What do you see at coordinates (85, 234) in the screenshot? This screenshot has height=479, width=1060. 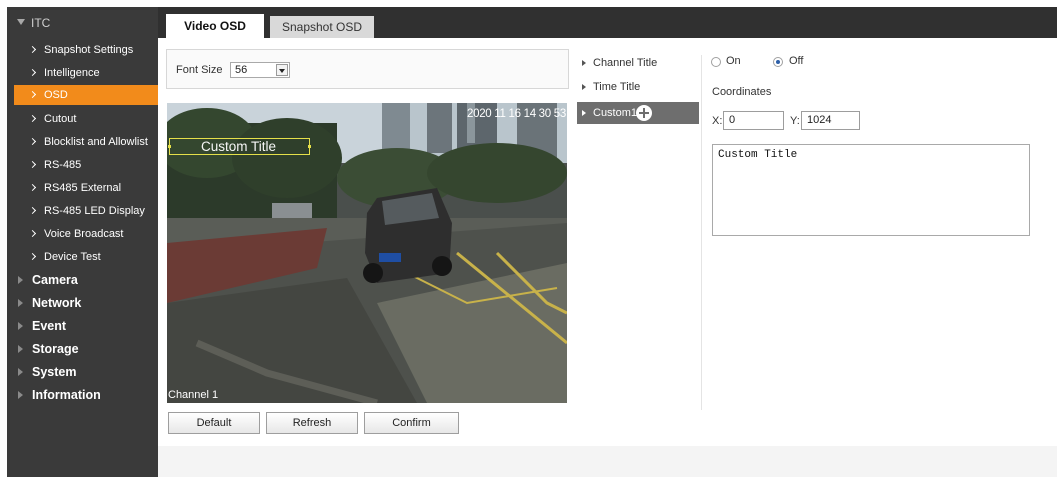 I see `sidebar-item-voice-broadcast: Voice Broadcast` at bounding box center [85, 234].